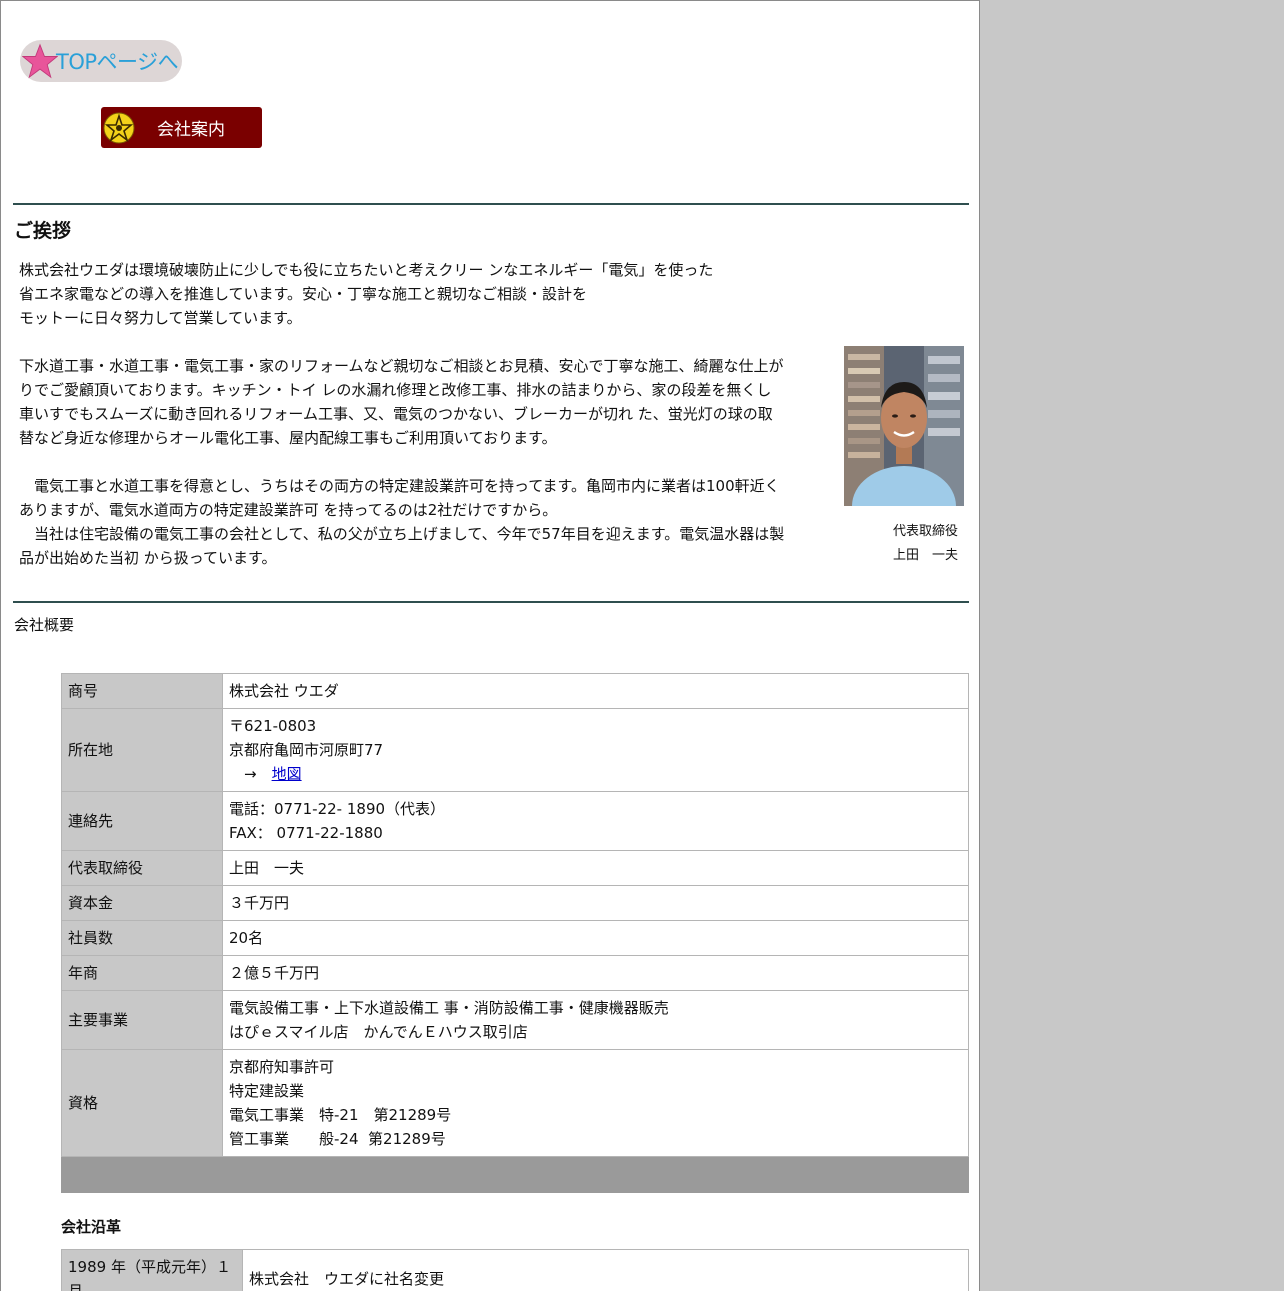  I want to click on table-row: 代表取締役 上田 一夫, so click(515, 868).